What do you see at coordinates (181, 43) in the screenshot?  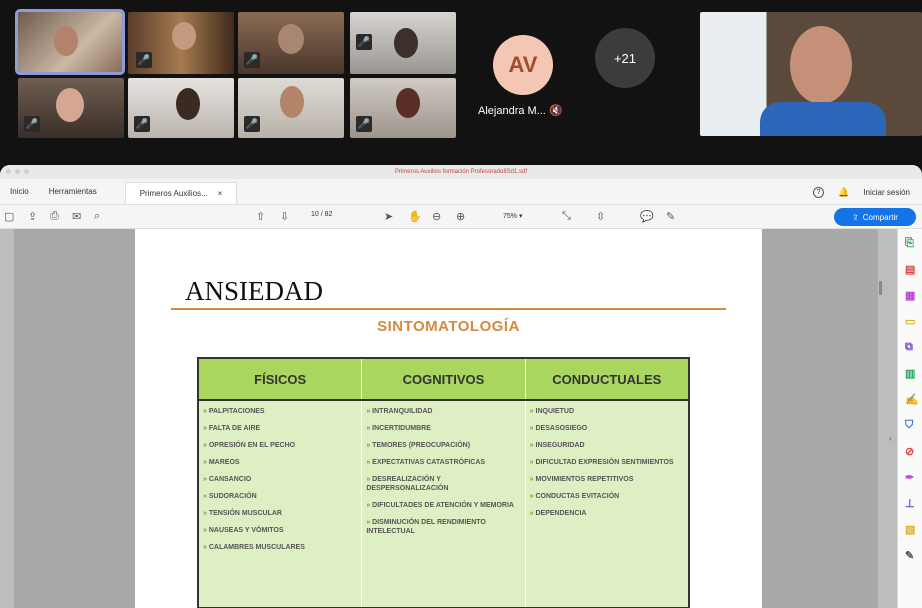 I see `participant-tile-2: 🎤` at bounding box center [181, 43].